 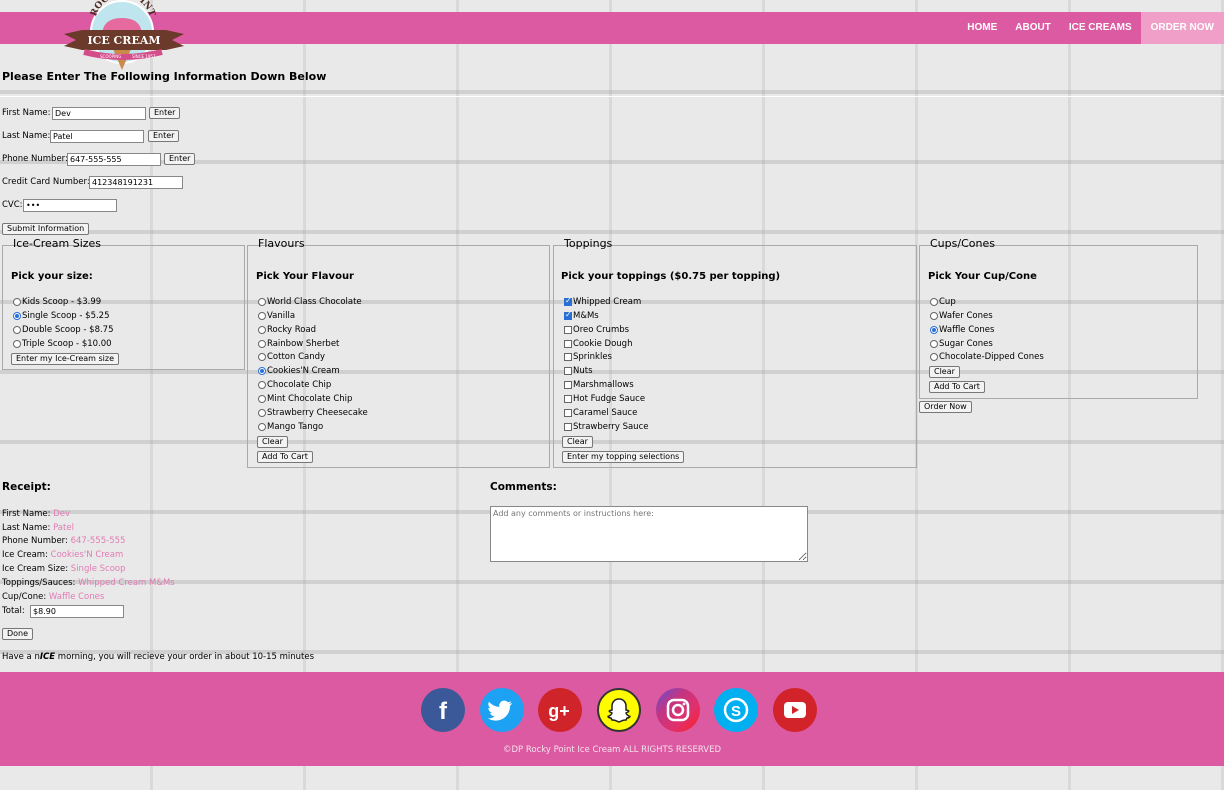 What do you see at coordinates (962, 330) in the screenshot?
I see `cup-option-selected: Waffle Cones` at bounding box center [962, 330].